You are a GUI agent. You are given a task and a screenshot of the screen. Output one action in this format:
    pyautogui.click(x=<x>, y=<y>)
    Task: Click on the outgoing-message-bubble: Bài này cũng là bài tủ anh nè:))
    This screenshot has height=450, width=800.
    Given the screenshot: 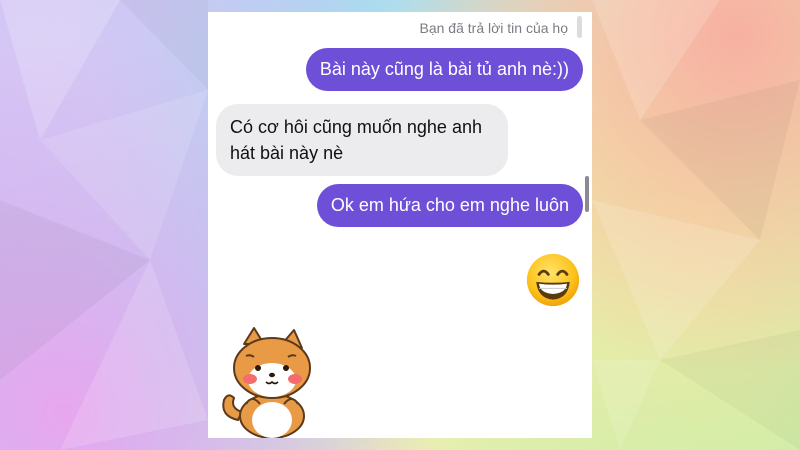 What is the action you would take?
    pyautogui.click(x=444, y=69)
    